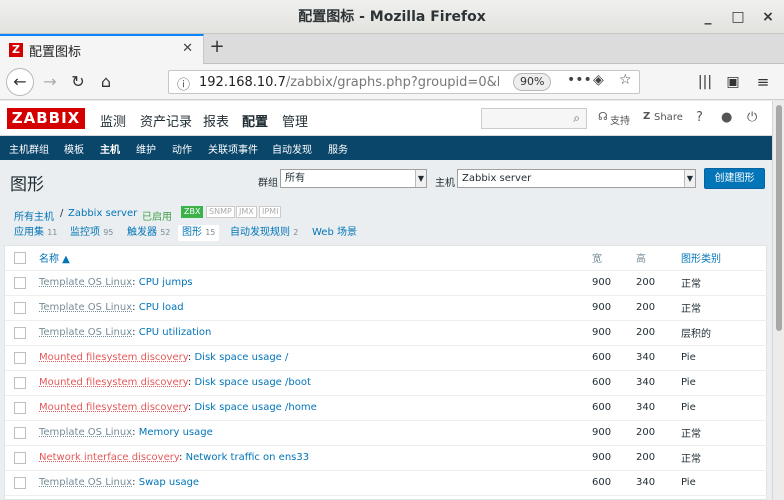 The image size is (784, 500). I want to click on zabbix-logo: ZABBIX, so click(46, 118).